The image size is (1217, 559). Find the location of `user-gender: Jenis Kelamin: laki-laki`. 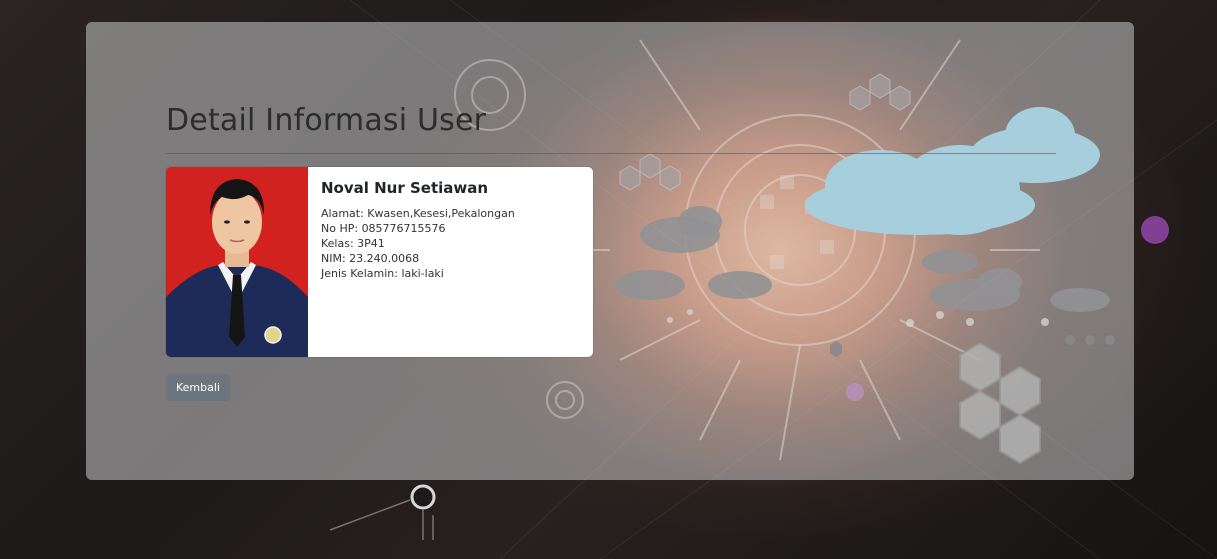

user-gender: Jenis Kelamin: laki-laki is located at coordinates (382, 273).